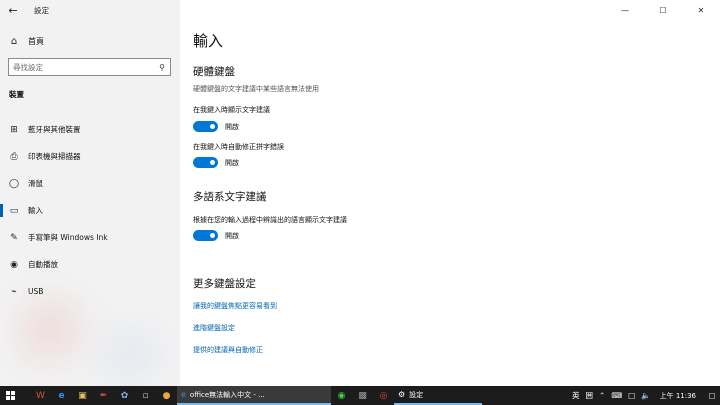  I want to click on sidebar-item-label: 自動播放, so click(43, 264).